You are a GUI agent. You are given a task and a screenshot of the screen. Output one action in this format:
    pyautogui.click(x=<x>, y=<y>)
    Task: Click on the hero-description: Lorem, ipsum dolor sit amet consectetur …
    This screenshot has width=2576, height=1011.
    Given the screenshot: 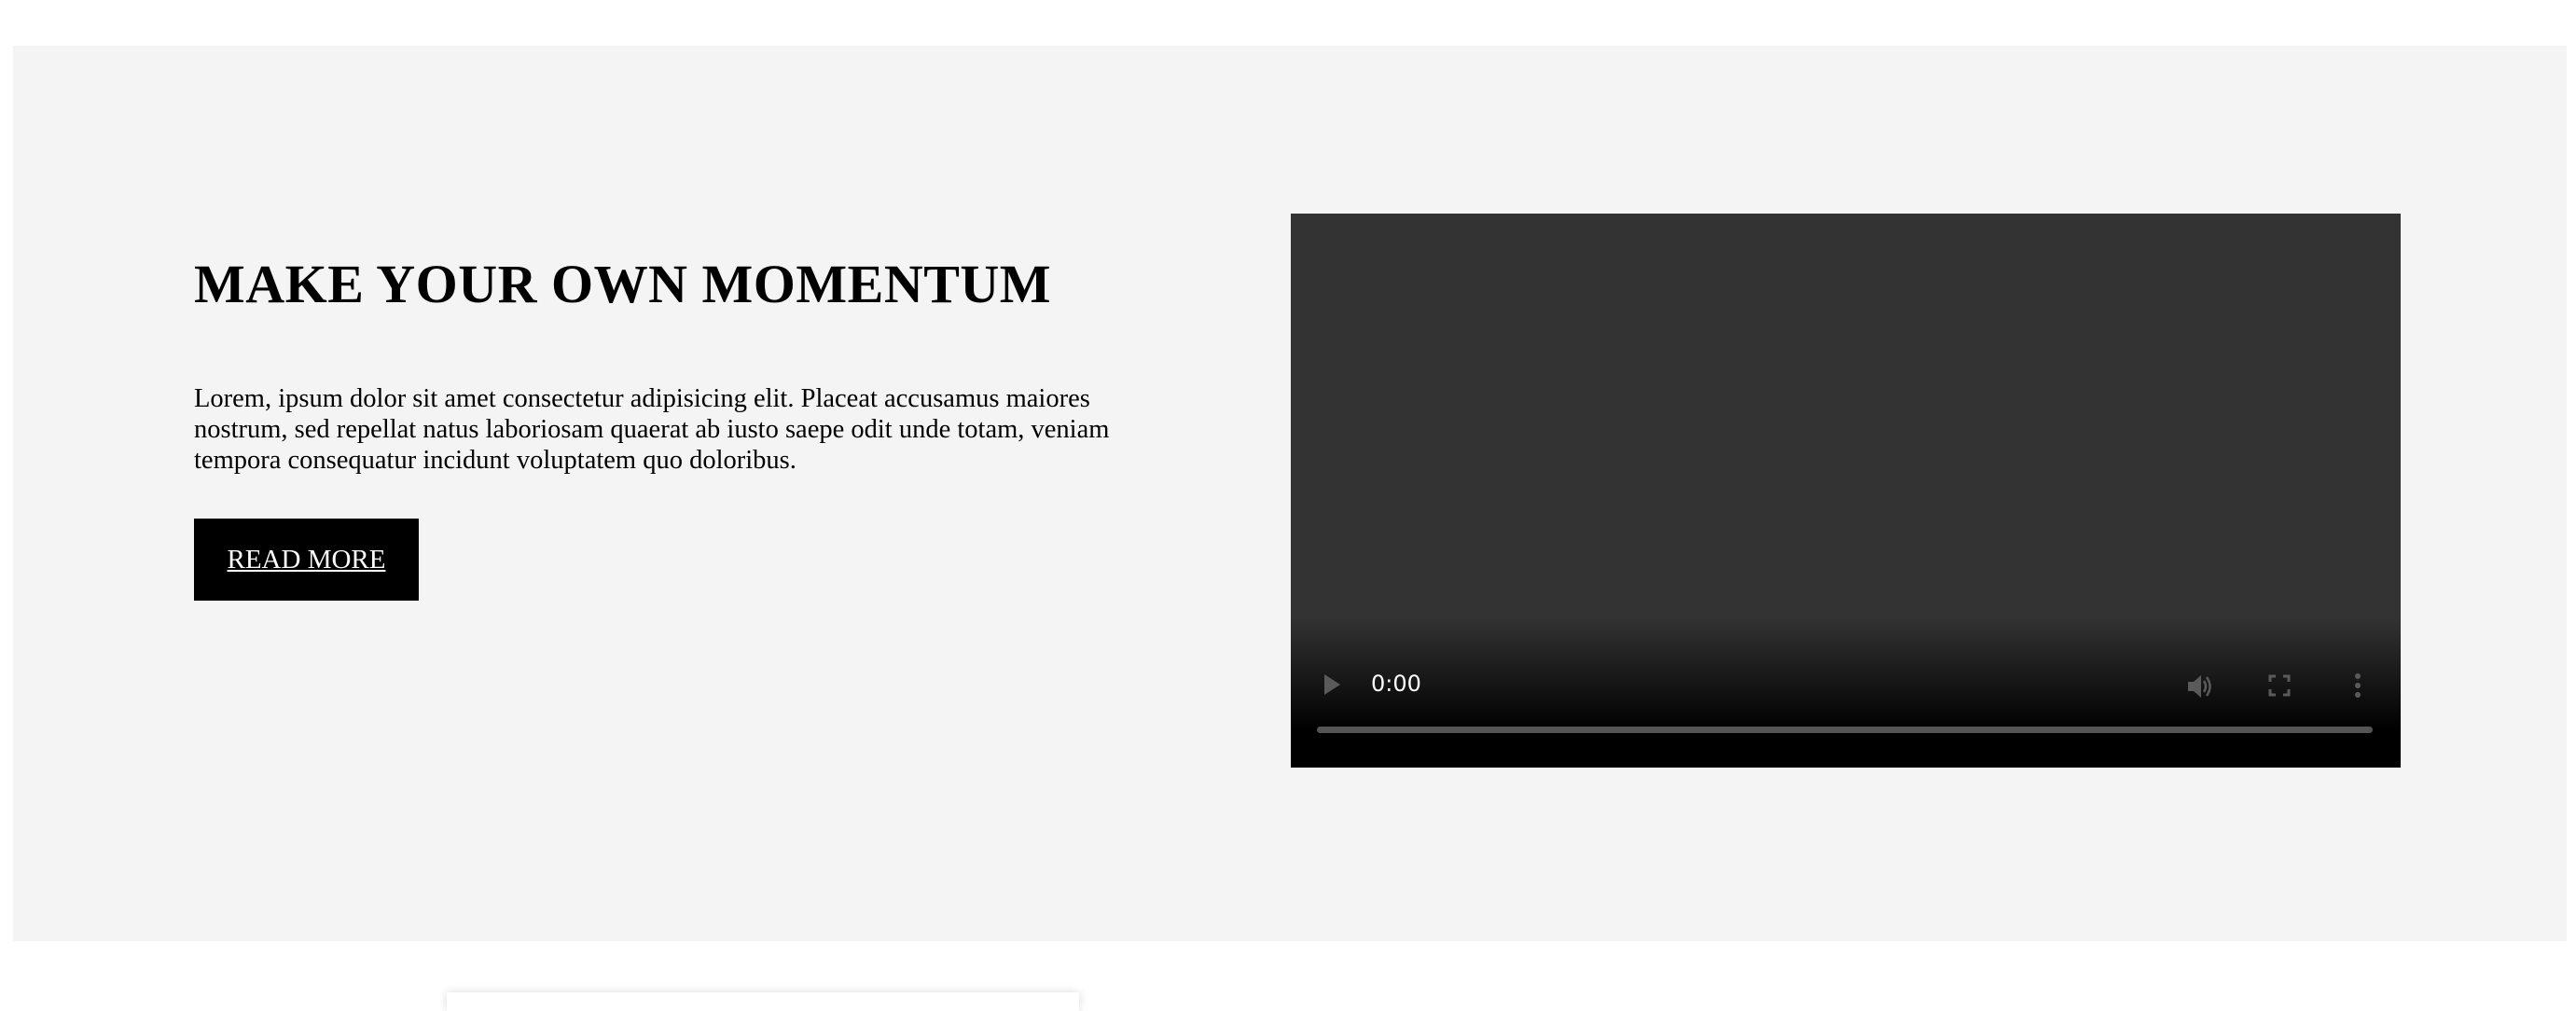 What is the action you would take?
    pyautogui.click(x=652, y=429)
    